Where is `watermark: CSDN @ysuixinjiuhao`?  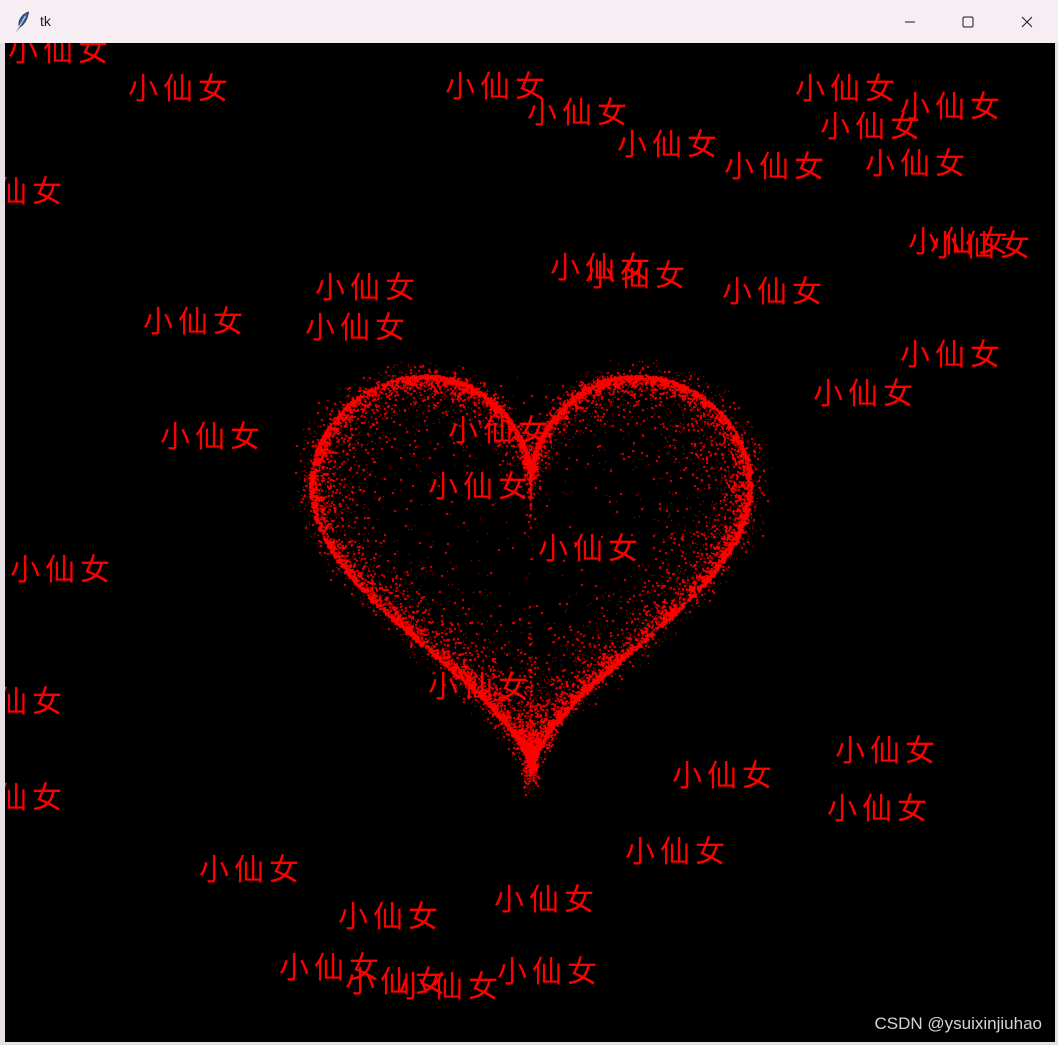
watermark: CSDN @ysuixinjiuhao is located at coordinates (958, 1023).